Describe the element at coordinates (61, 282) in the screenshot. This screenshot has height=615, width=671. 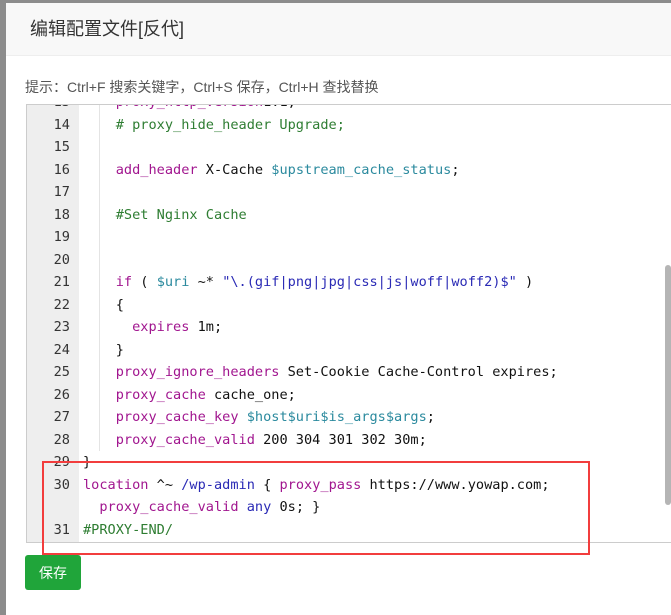
I see `line-number: 21` at that location.